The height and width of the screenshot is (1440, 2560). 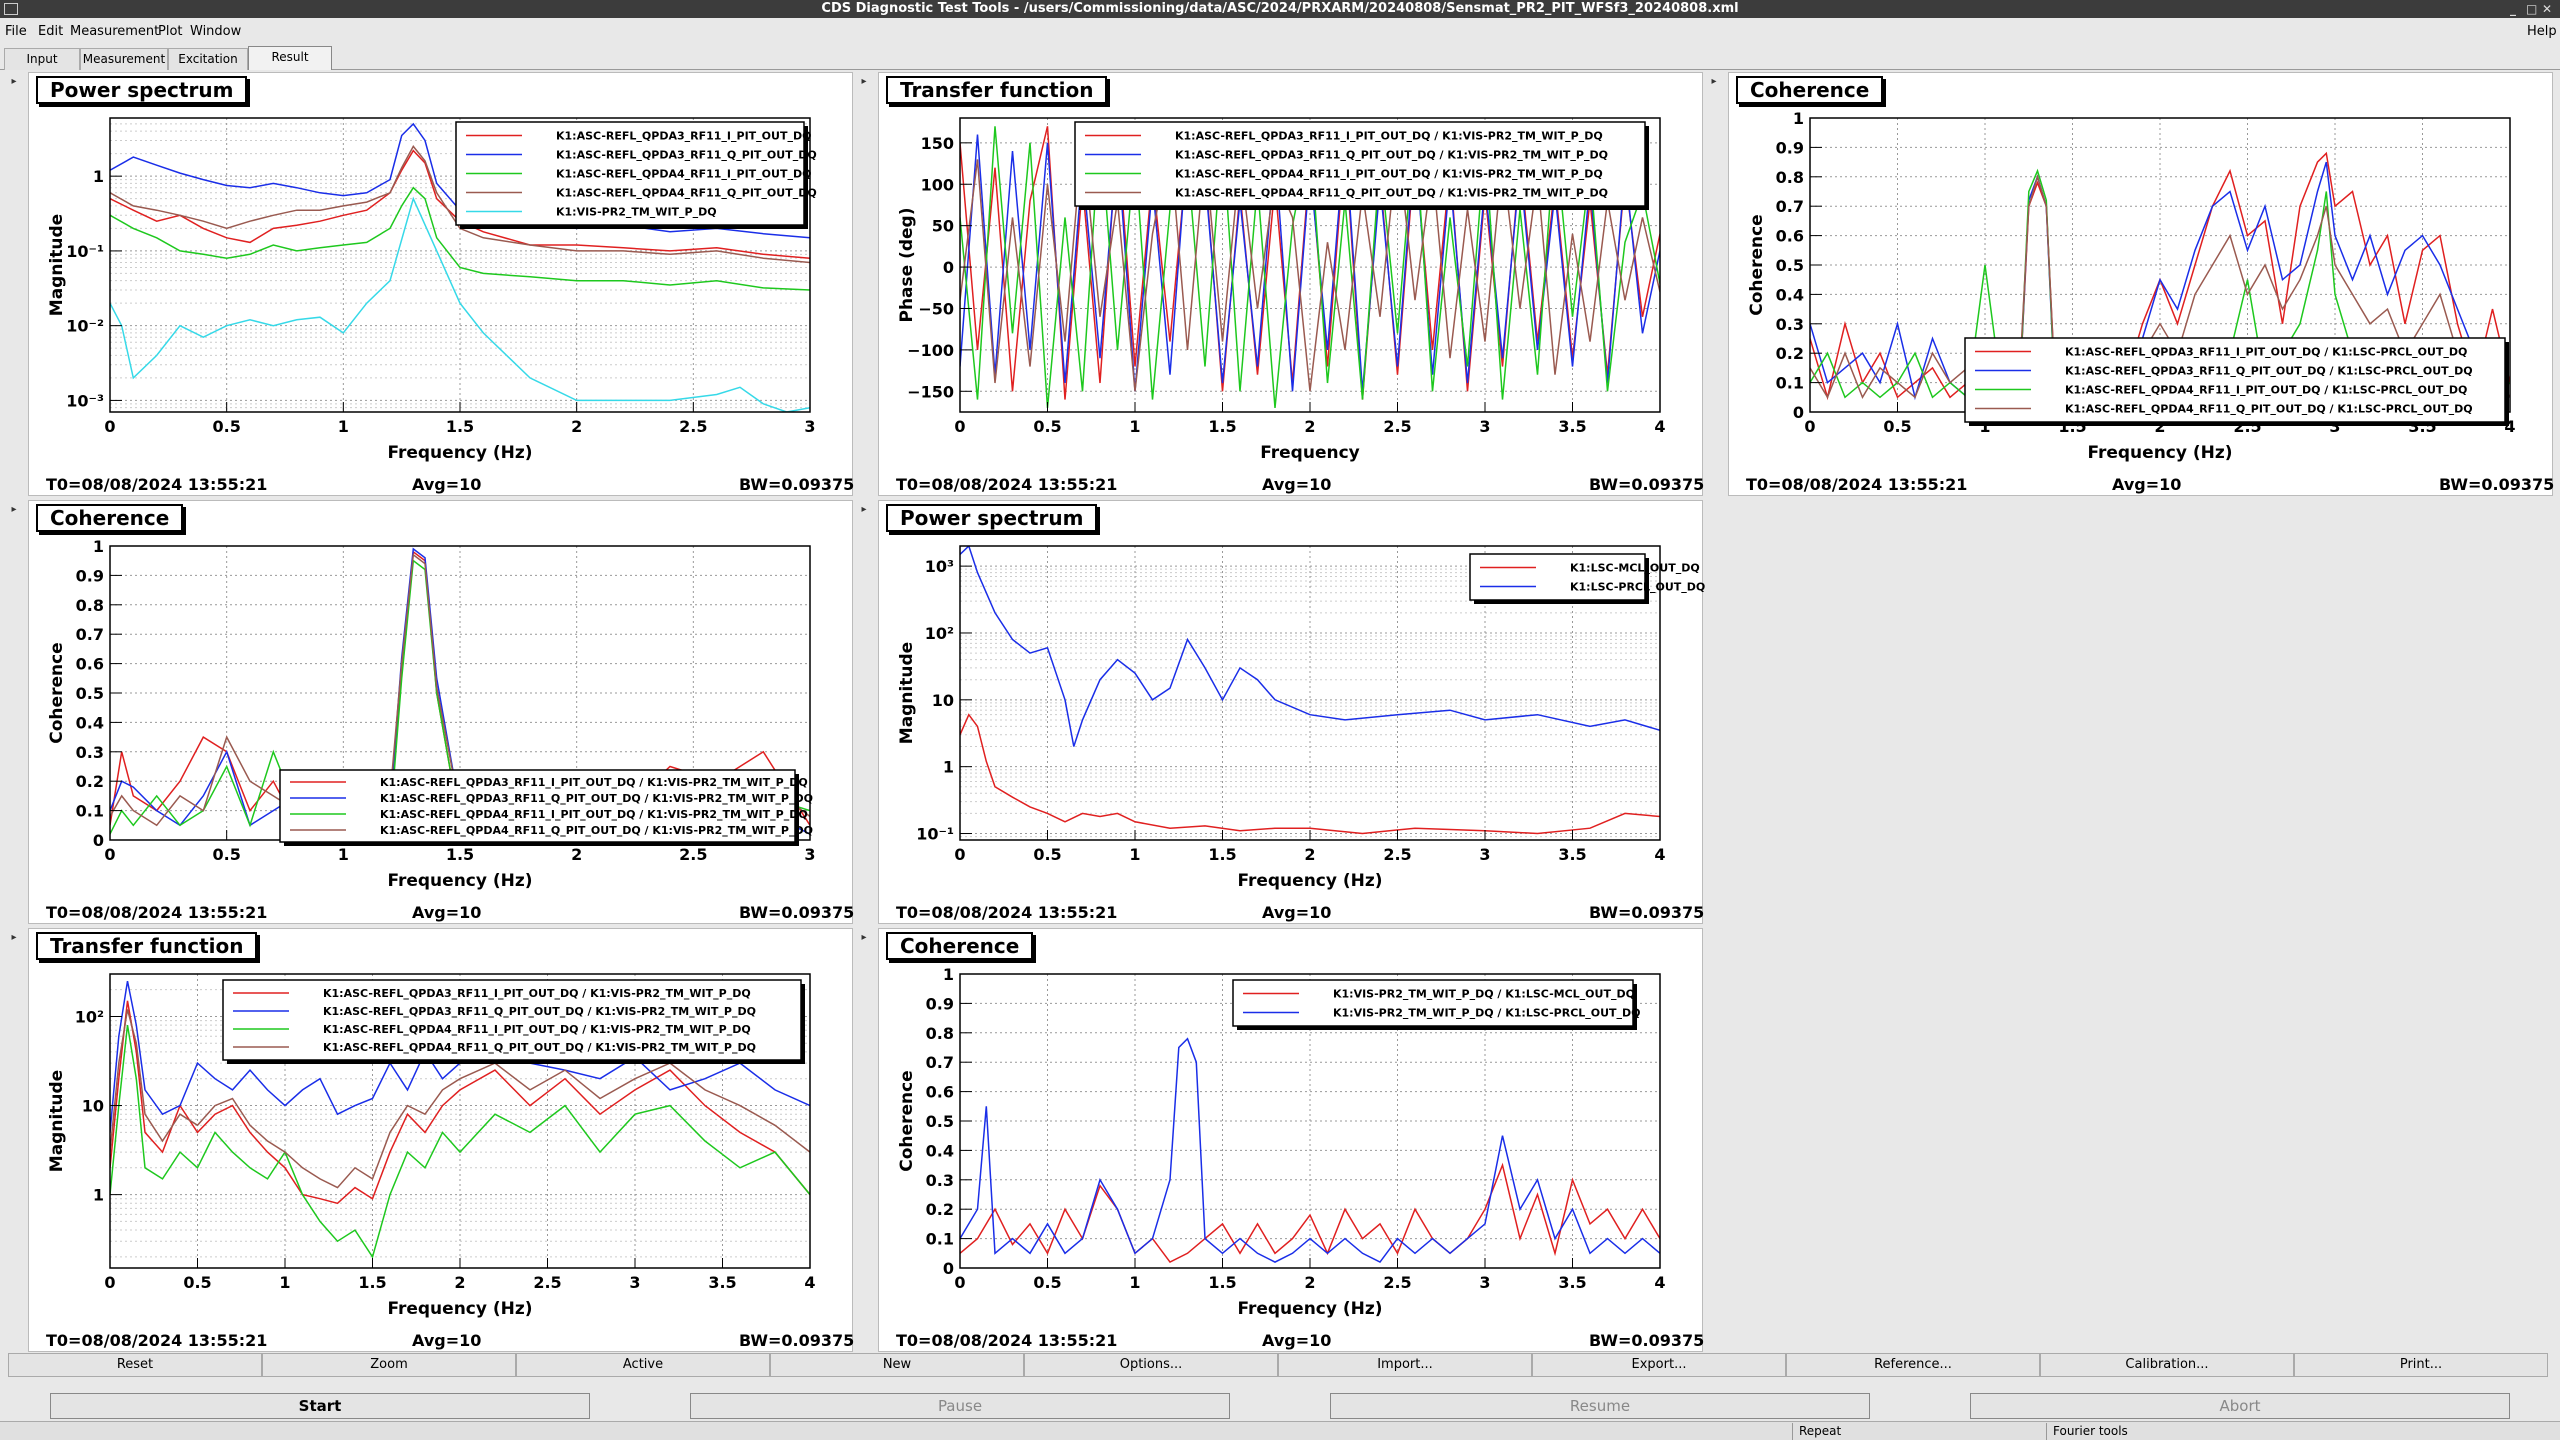 What do you see at coordinates (1757, 264) in the screenshot?
I see `y-axis-label: Coherence` at bounding box center [1757, 264].